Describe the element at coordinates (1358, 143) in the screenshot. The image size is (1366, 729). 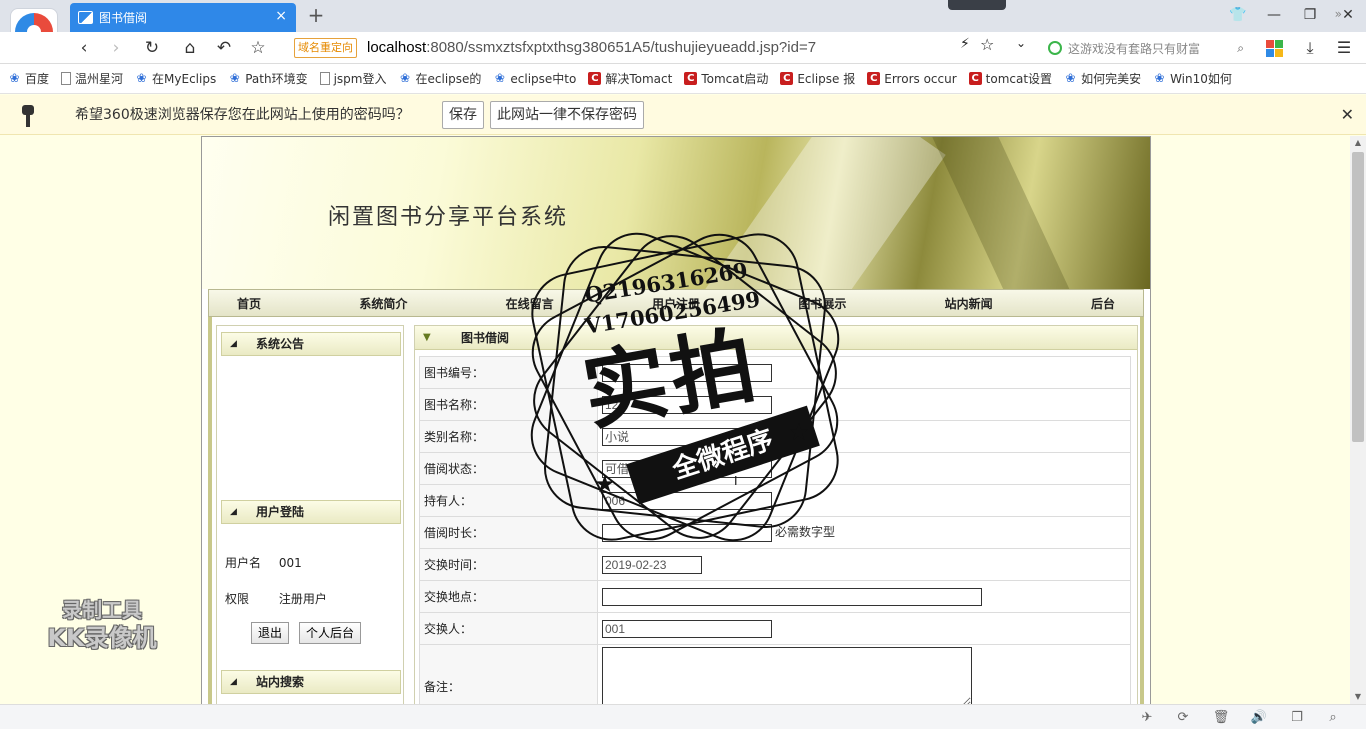
I see `scroll-up-icon: ▲` at that location.